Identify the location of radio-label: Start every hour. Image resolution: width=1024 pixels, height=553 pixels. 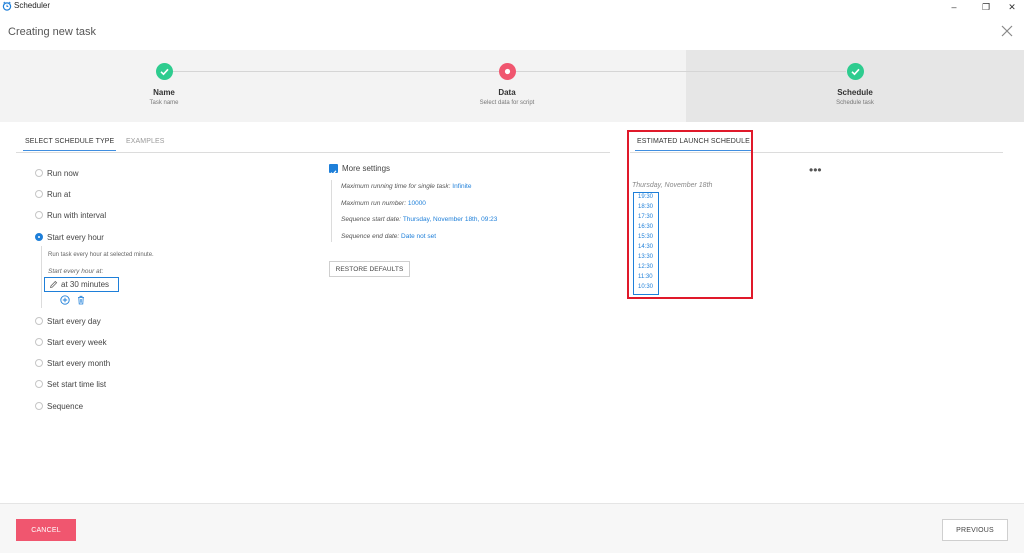
(75, 237).